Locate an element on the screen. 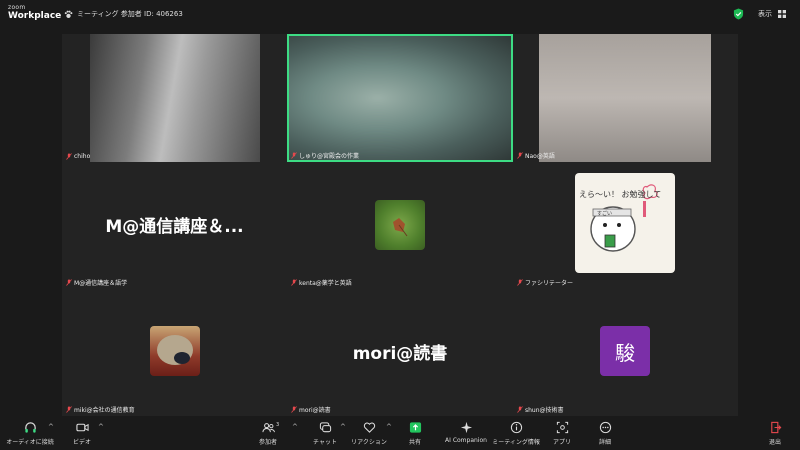  participant-name-tag: shun@技術書 is located at coordinates (540, 409).